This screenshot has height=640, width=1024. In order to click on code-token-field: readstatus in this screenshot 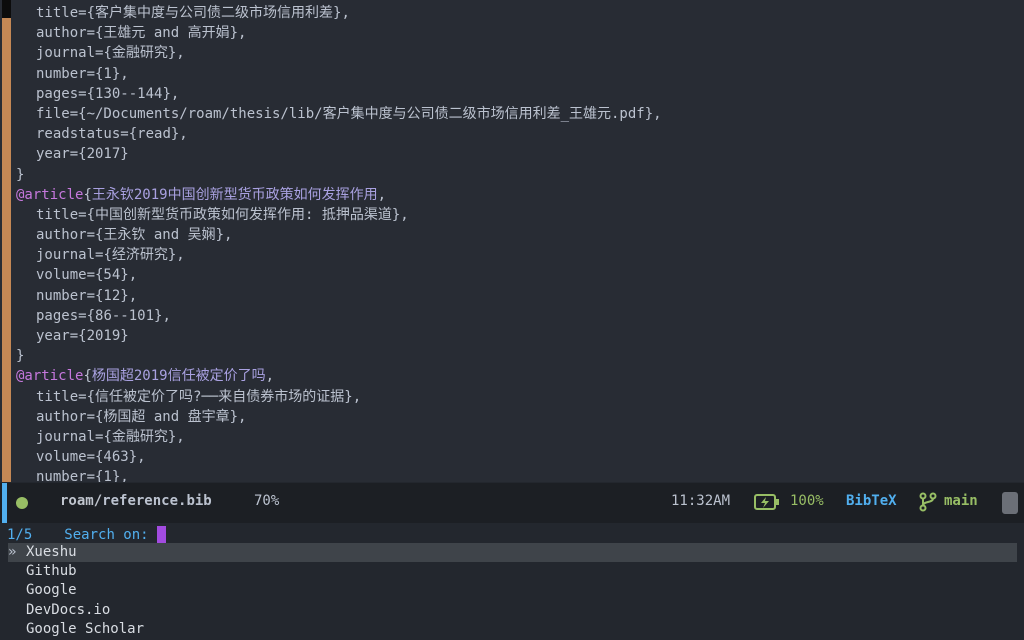, I will do `click(78, 134)`.